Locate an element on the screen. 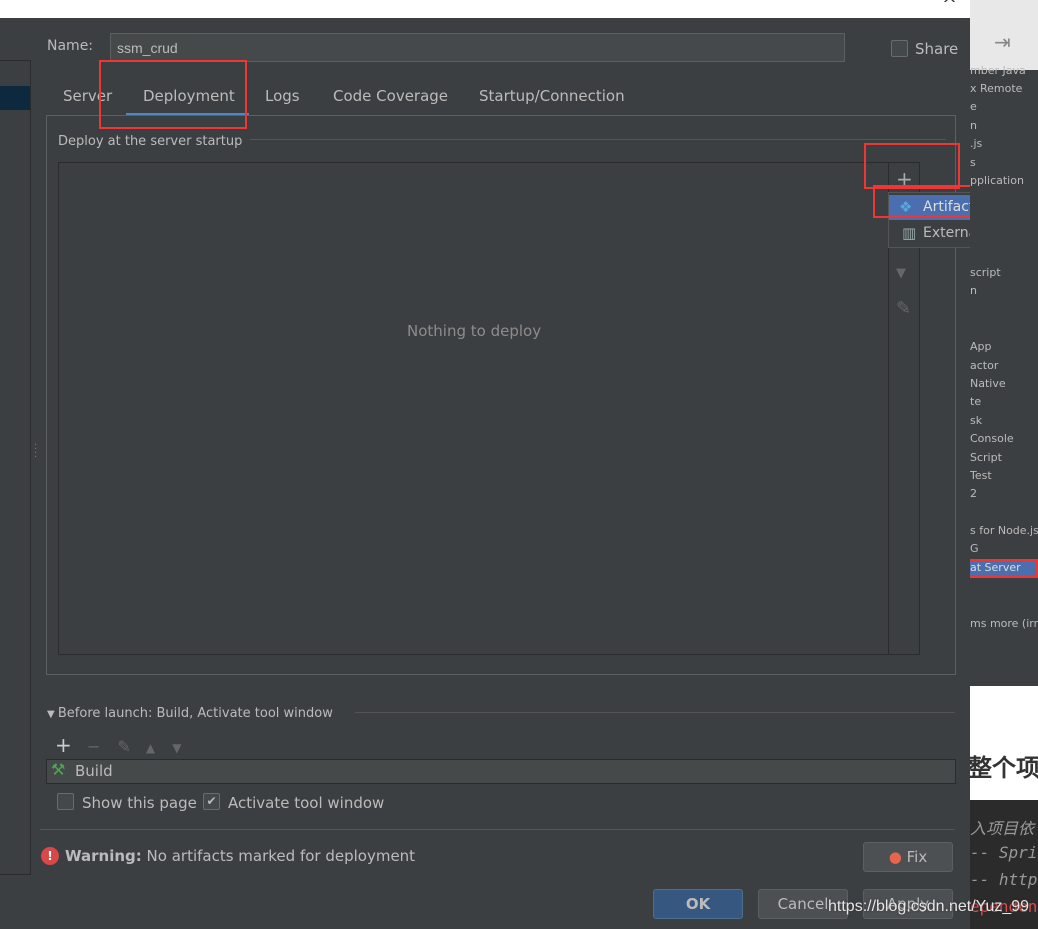  warning-icon: ! is located at coordinates (50, 856).